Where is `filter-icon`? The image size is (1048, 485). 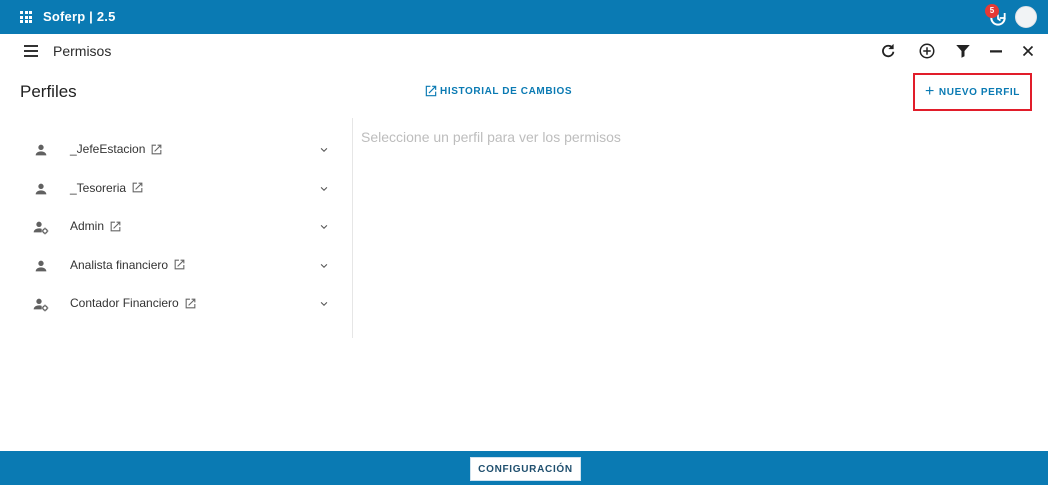
filter-icon is located at coordinates (963, 51).